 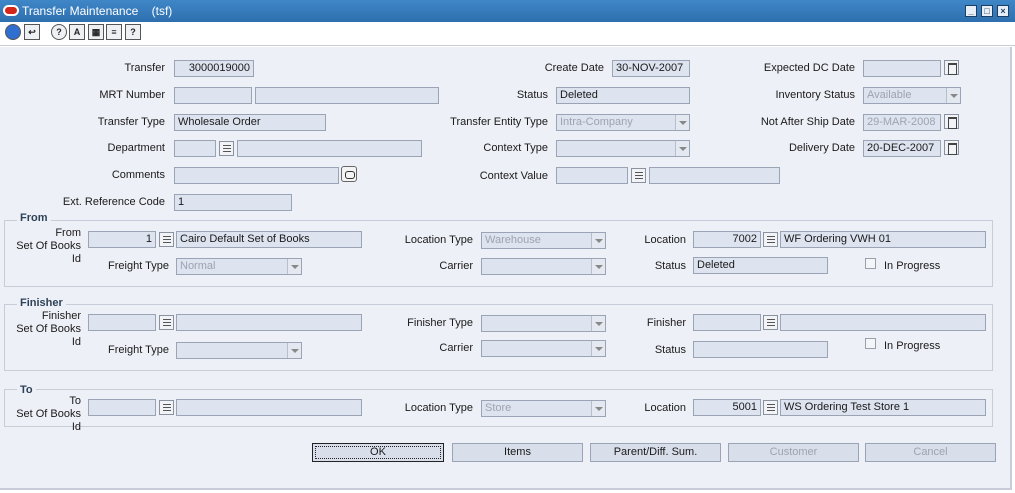 I want to click on mrt-description-field, so click(x=347, y=95).